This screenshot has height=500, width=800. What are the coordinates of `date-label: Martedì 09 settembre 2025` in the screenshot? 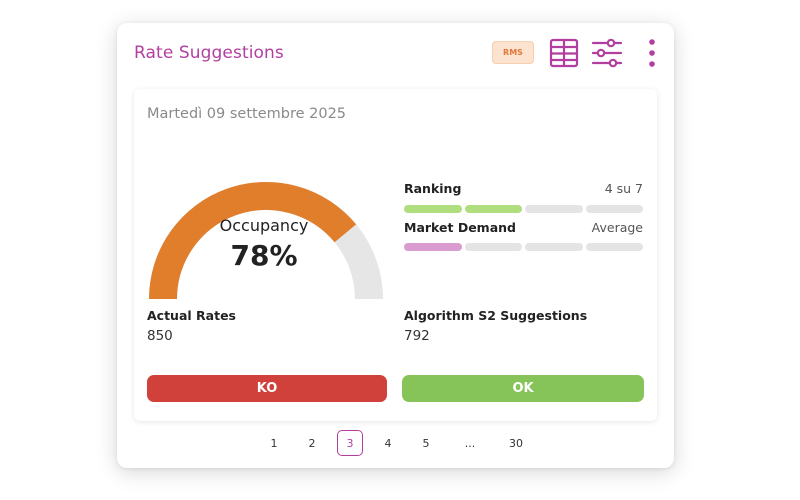 It's located at (247, 114).